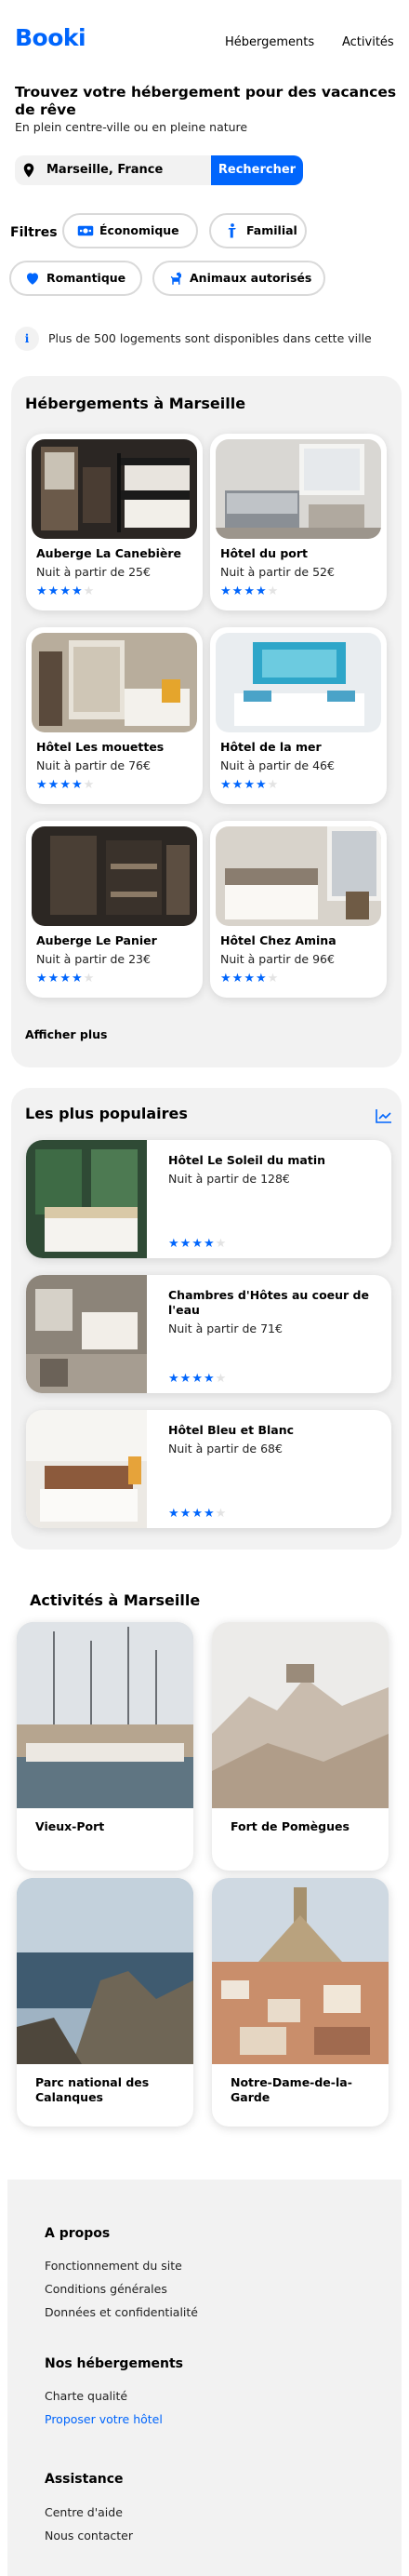 Image resolution: width=409 pixels, height=2576 pixels. I want to click on populaire-price: Nuit à partir de 71€, so click(225, 1328).